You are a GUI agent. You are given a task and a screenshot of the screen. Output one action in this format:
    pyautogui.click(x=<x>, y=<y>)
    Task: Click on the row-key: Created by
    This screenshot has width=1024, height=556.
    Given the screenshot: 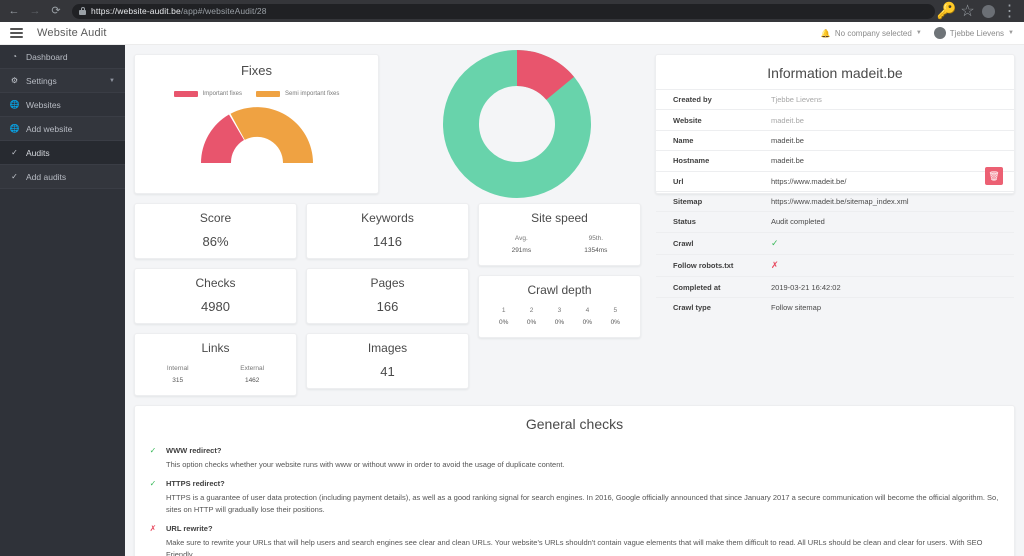 What is the action you would take?
    pyautogui.click(x=692, y=100)
    